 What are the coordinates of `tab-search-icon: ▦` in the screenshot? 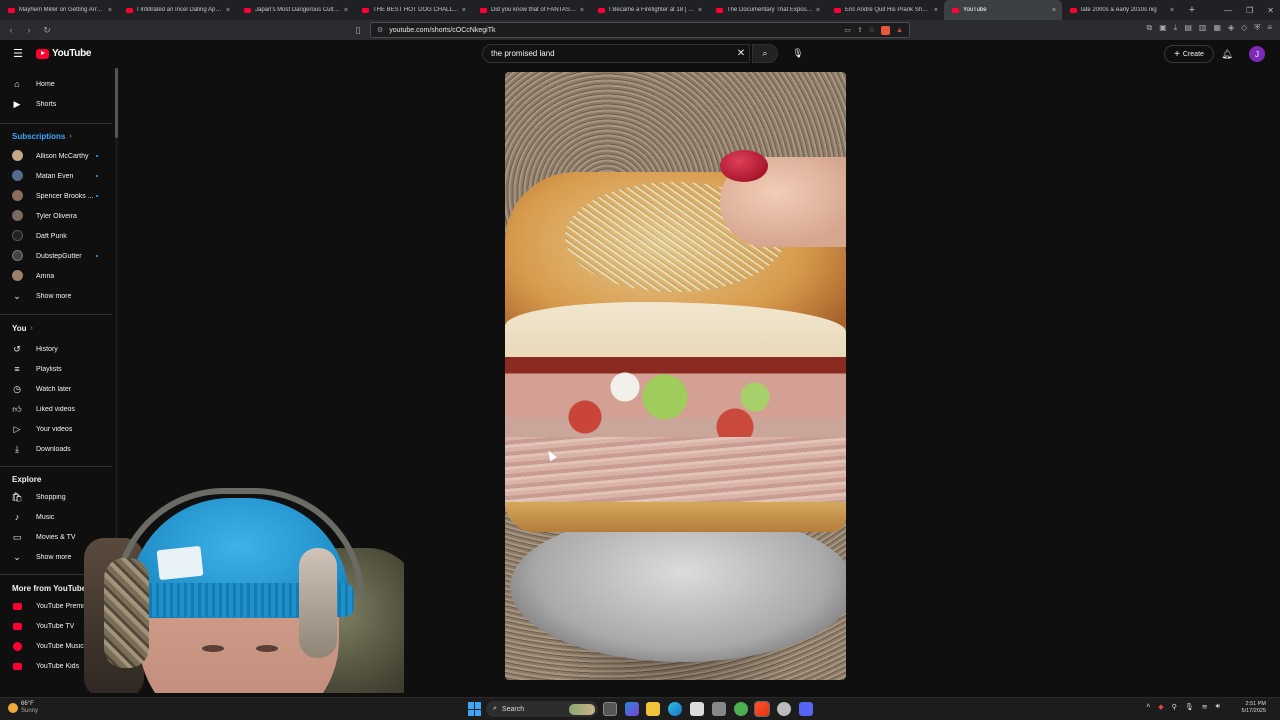 It's located at (1217, 28).